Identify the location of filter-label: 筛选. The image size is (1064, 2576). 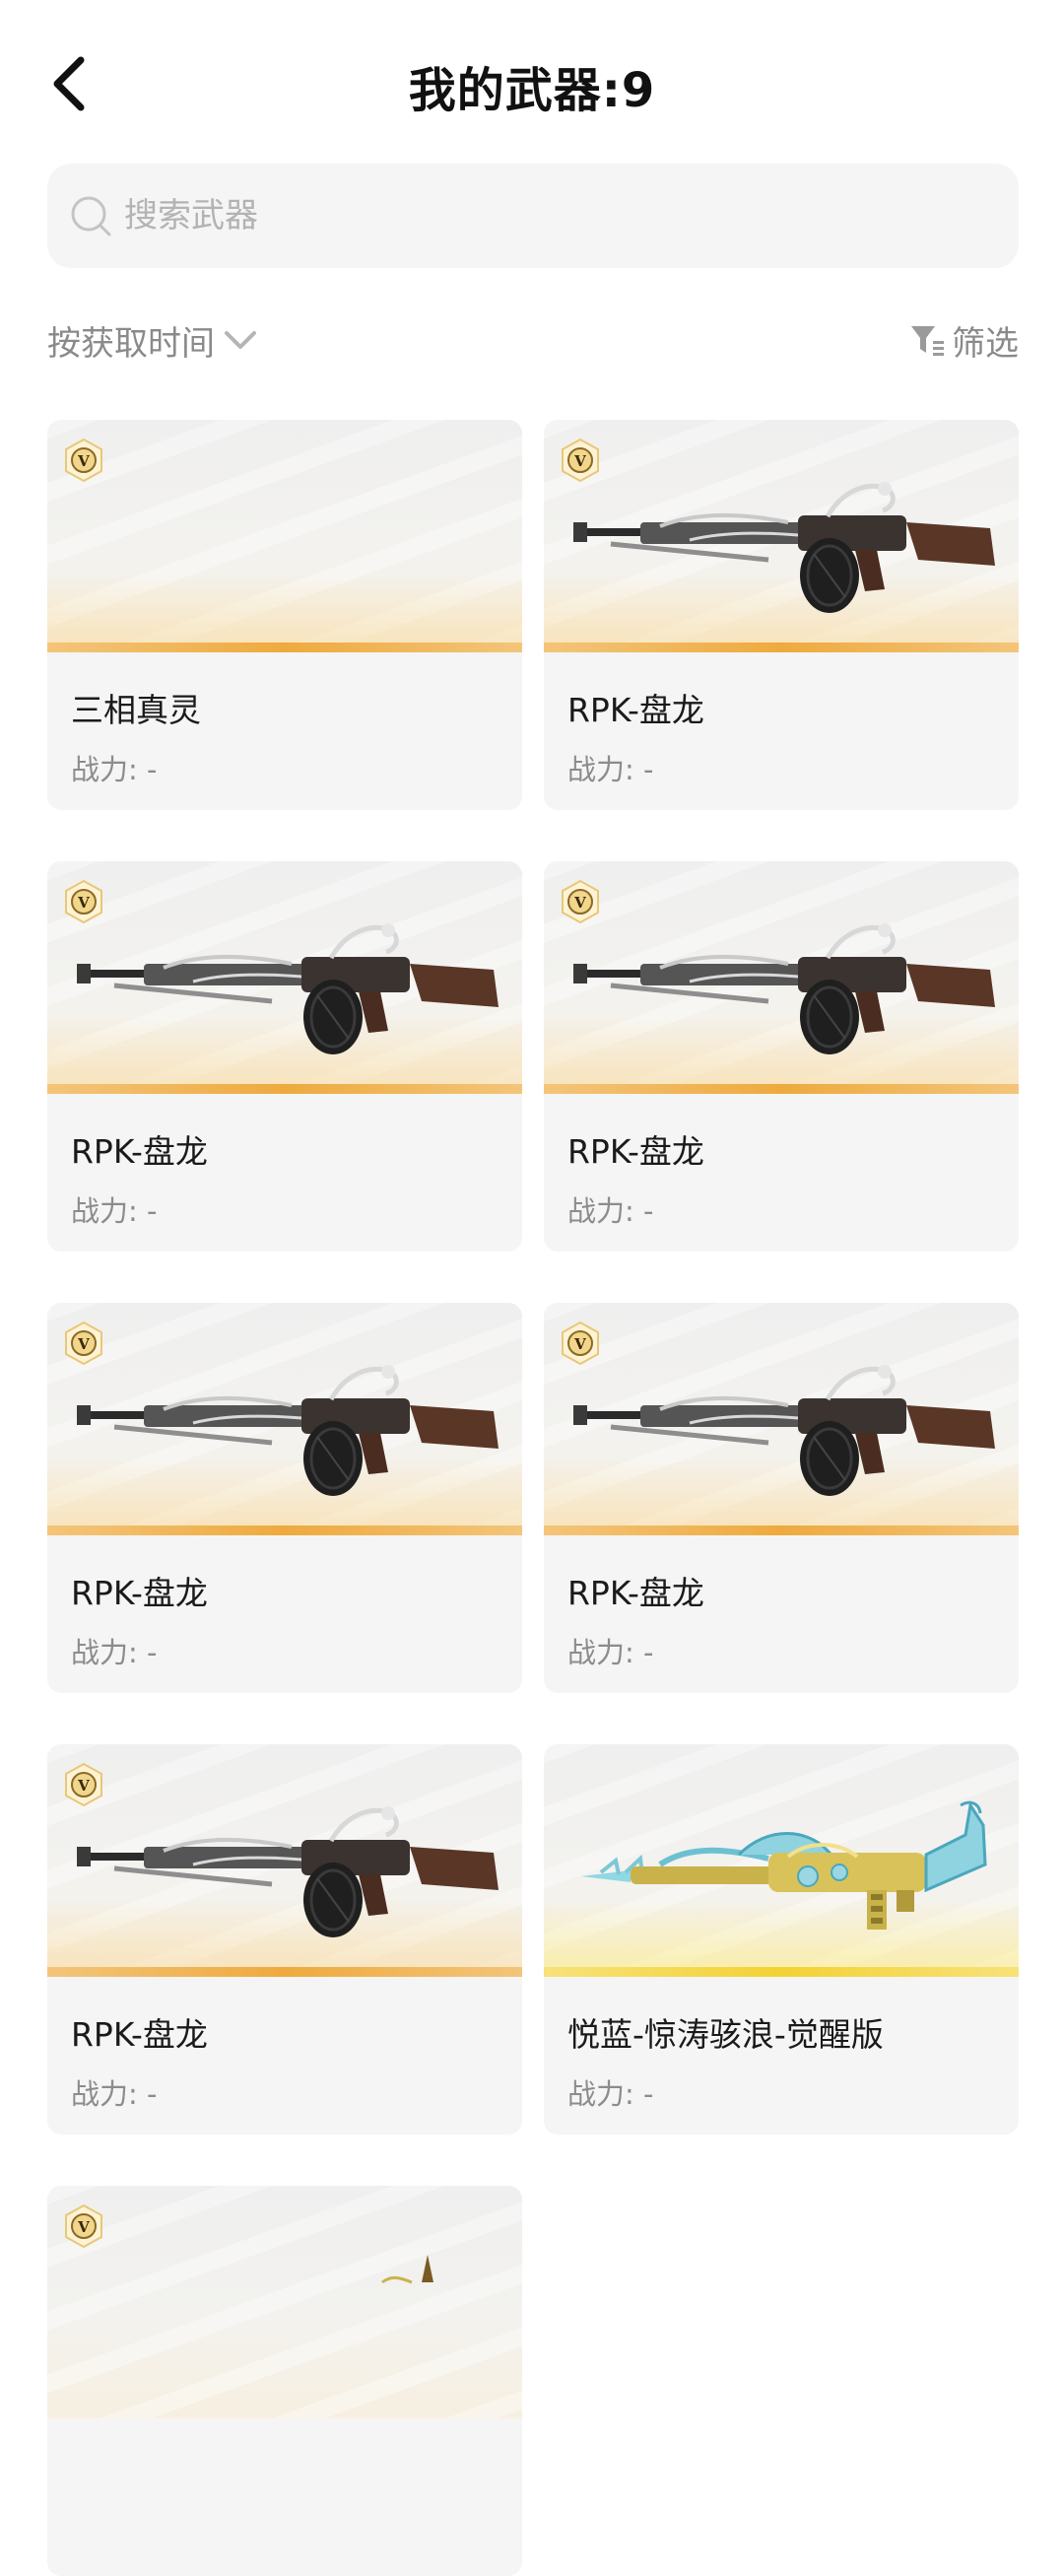
(986, 343).